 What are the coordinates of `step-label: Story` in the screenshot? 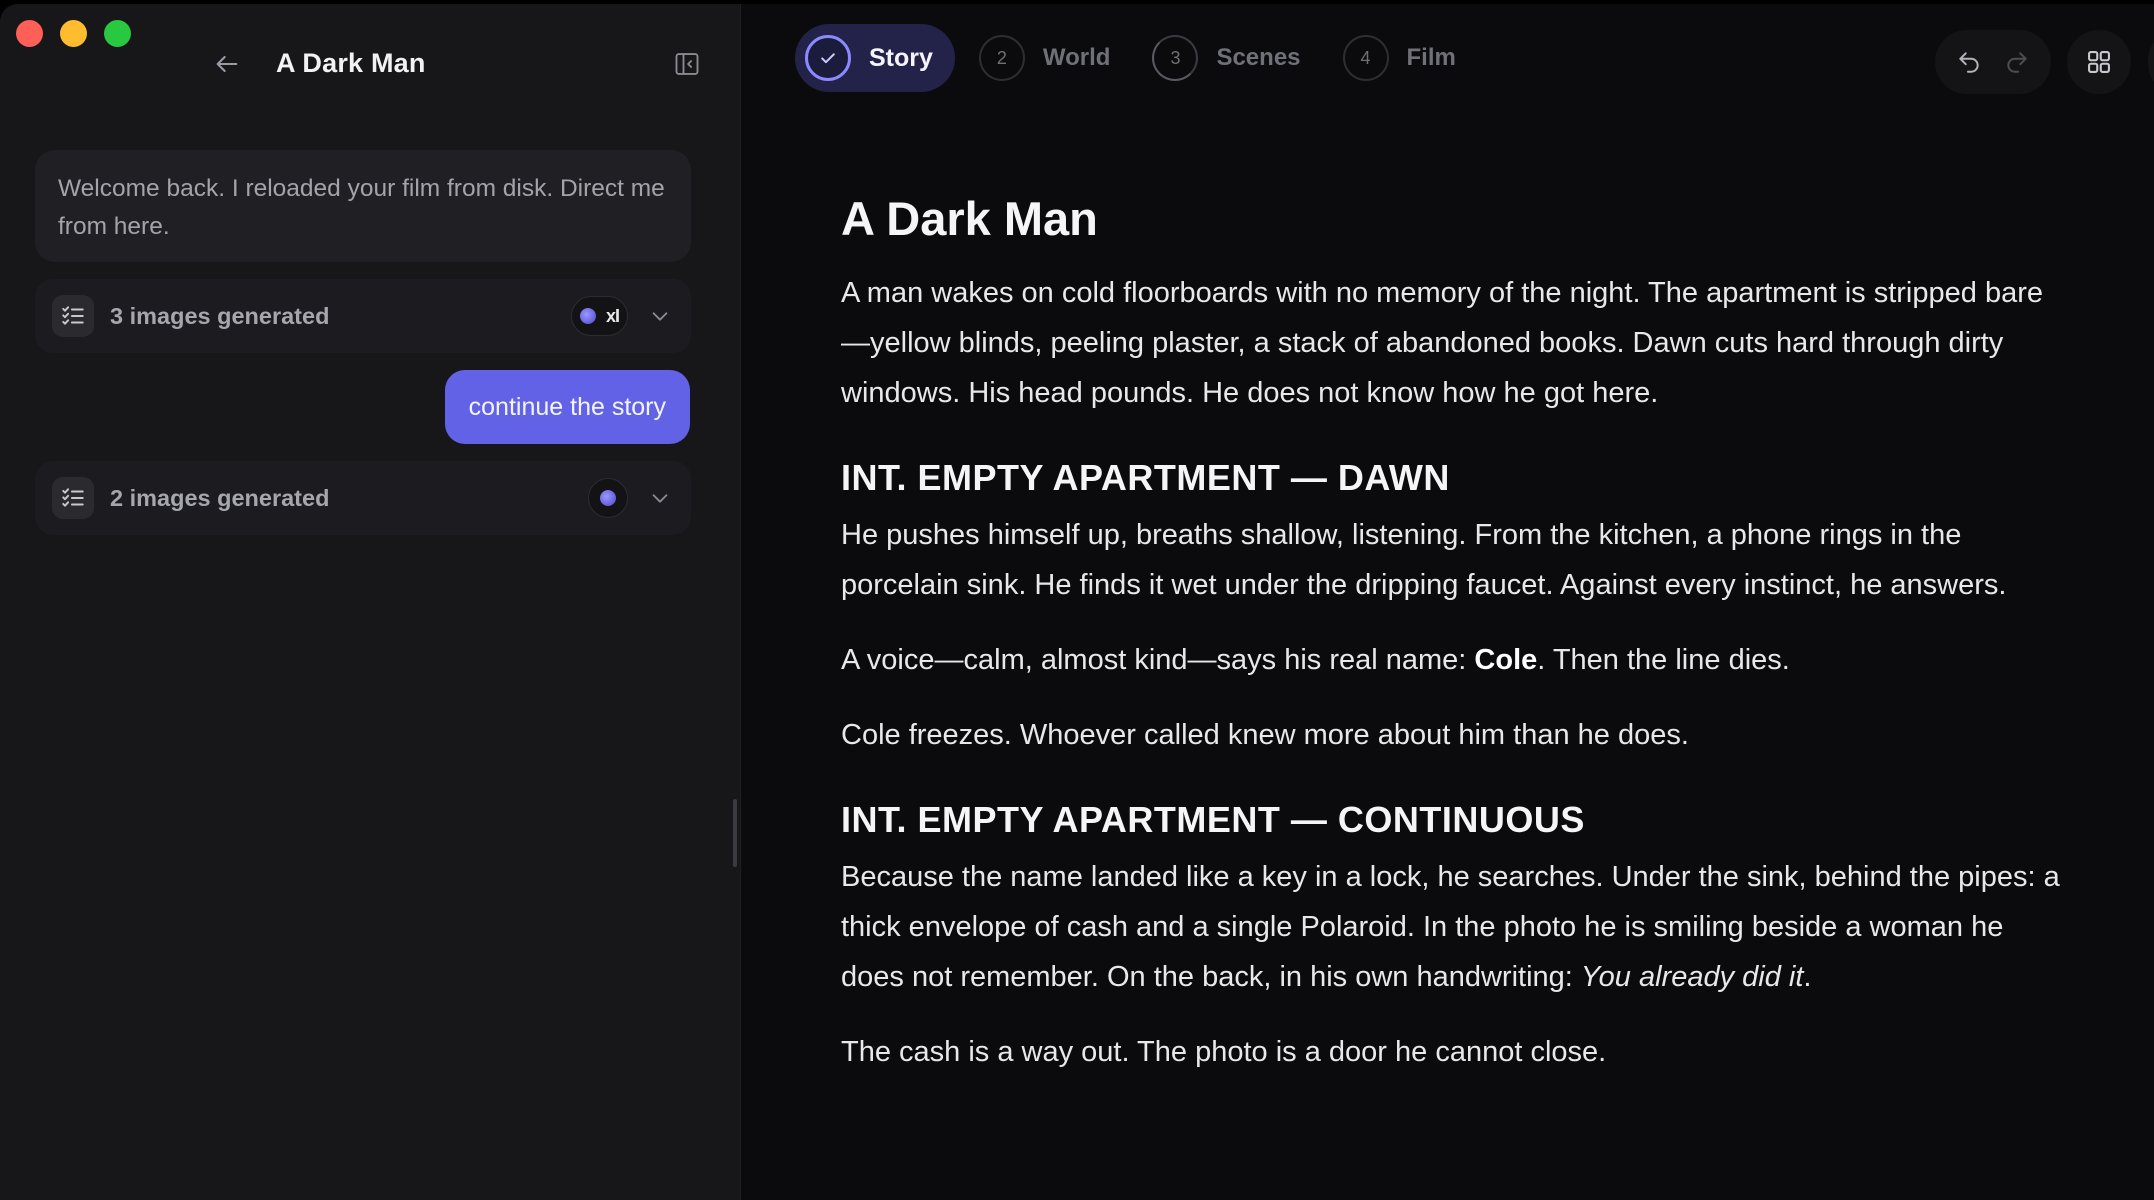 It's located at (901, 57).